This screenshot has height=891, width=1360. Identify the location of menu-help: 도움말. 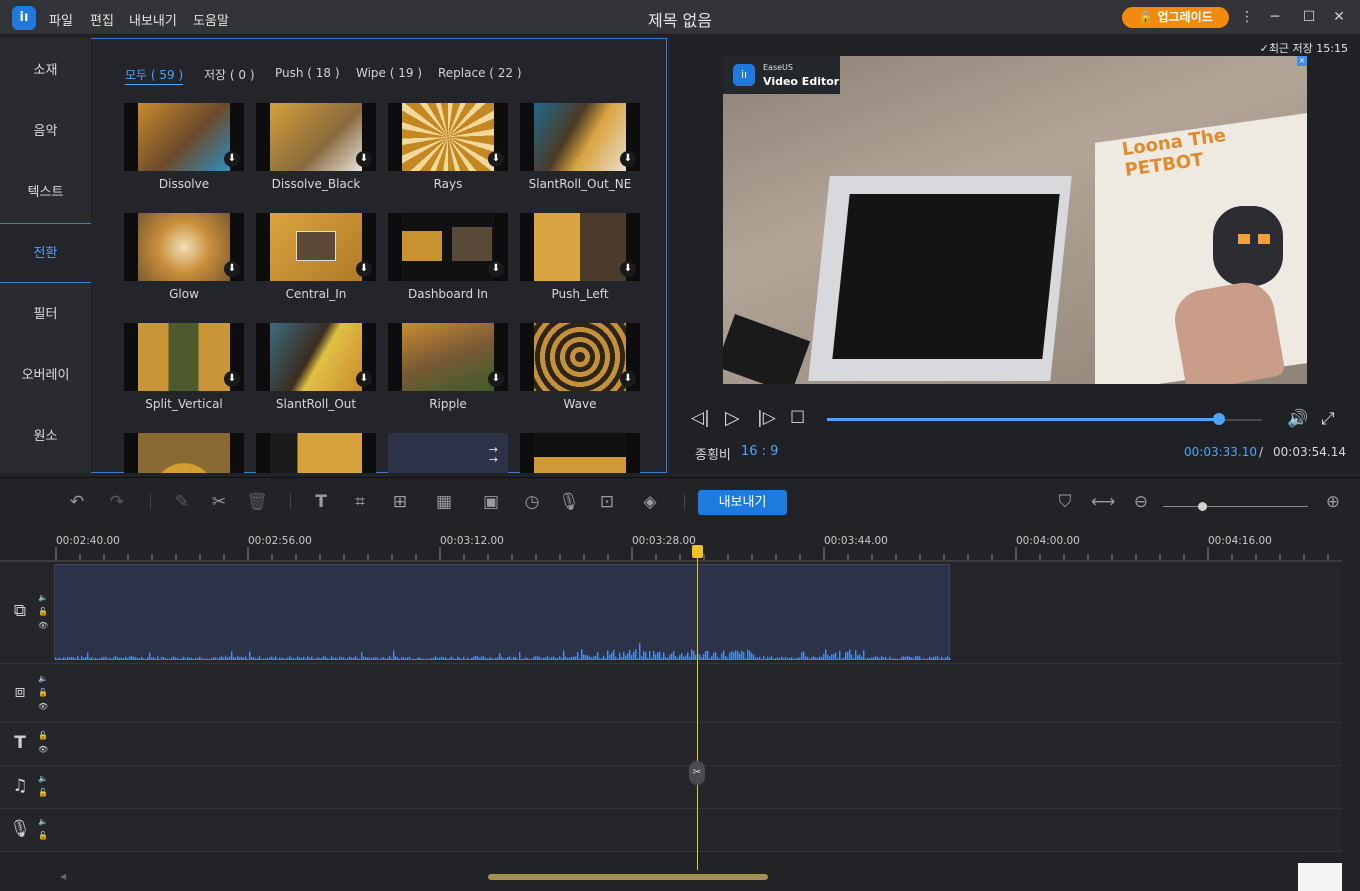
(211, 19).